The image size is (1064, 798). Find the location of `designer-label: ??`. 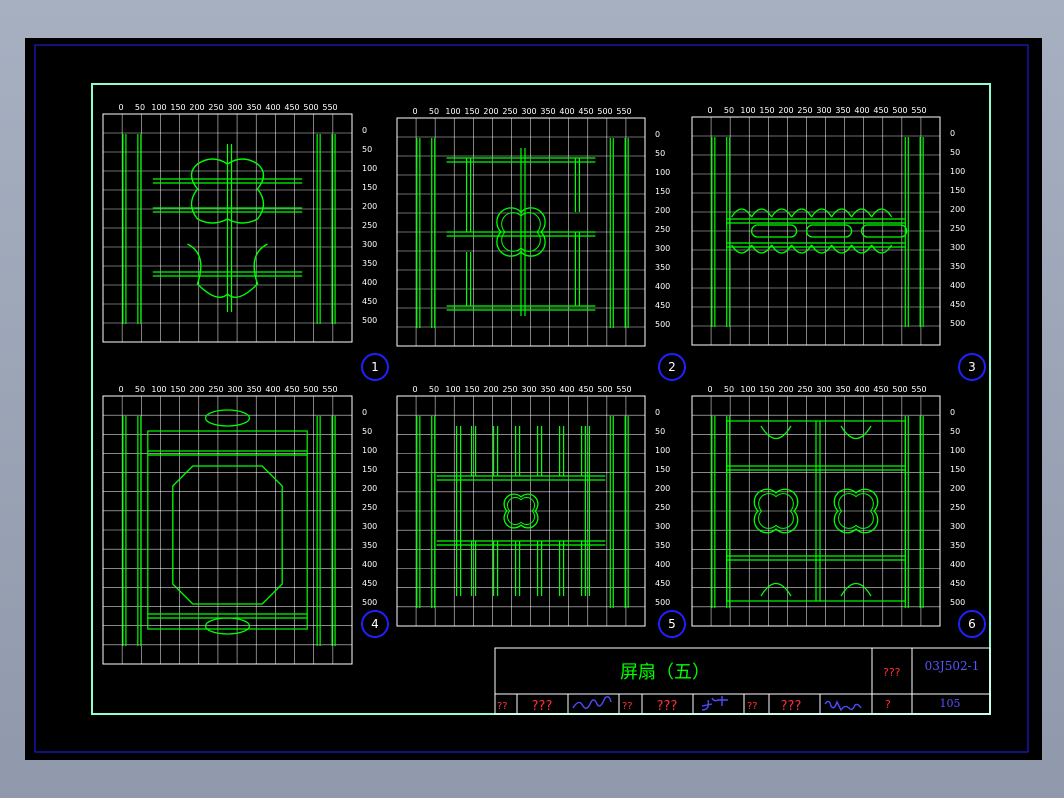

designer-label: ?? is located at coordinates (502, 706).